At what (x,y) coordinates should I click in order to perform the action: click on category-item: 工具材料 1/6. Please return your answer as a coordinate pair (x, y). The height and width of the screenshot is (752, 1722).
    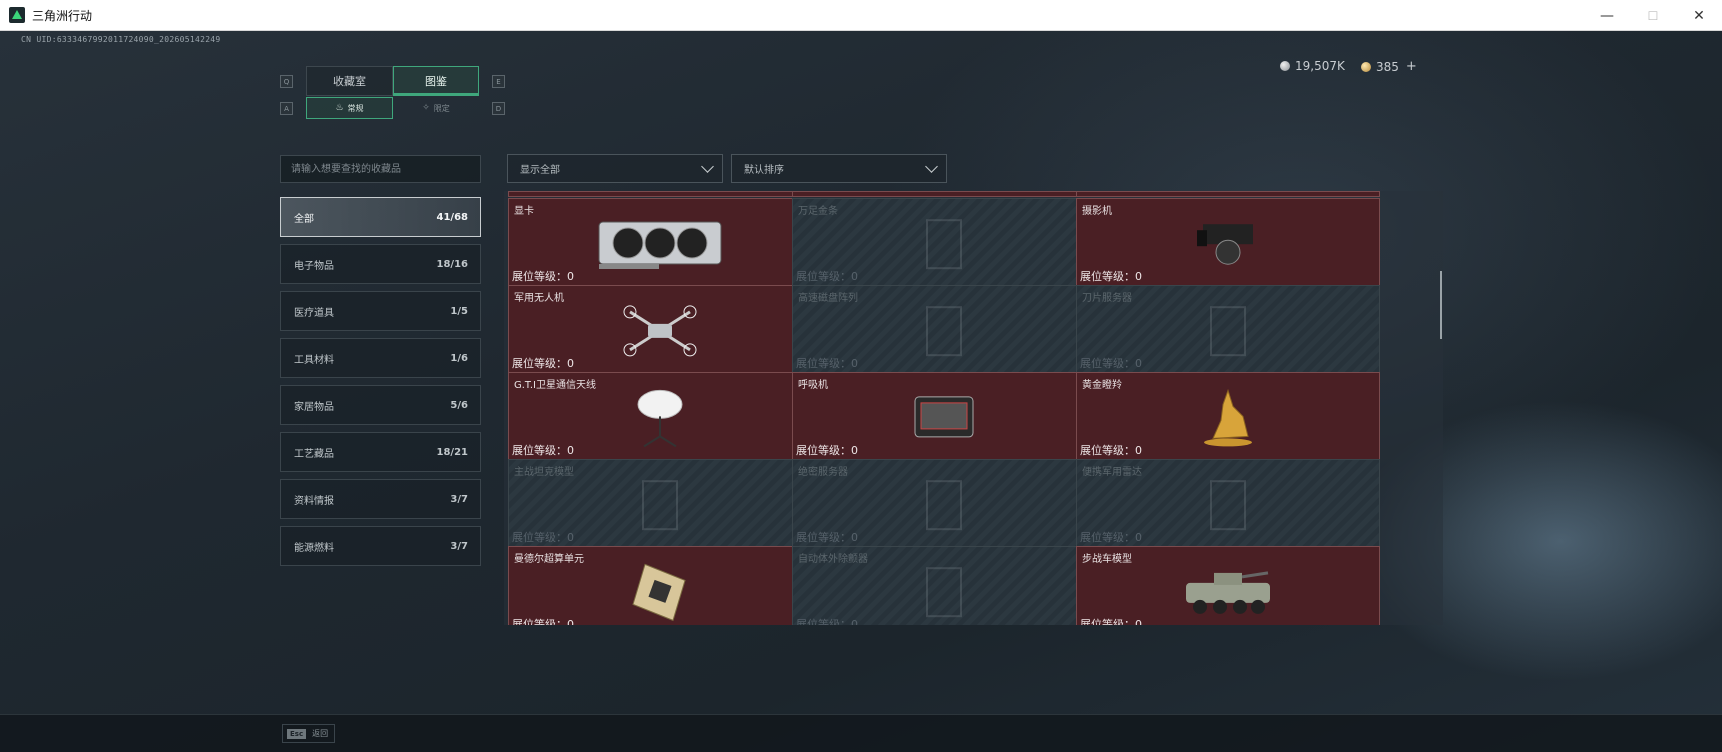
    Looking at the image, I should click on (380, 358).